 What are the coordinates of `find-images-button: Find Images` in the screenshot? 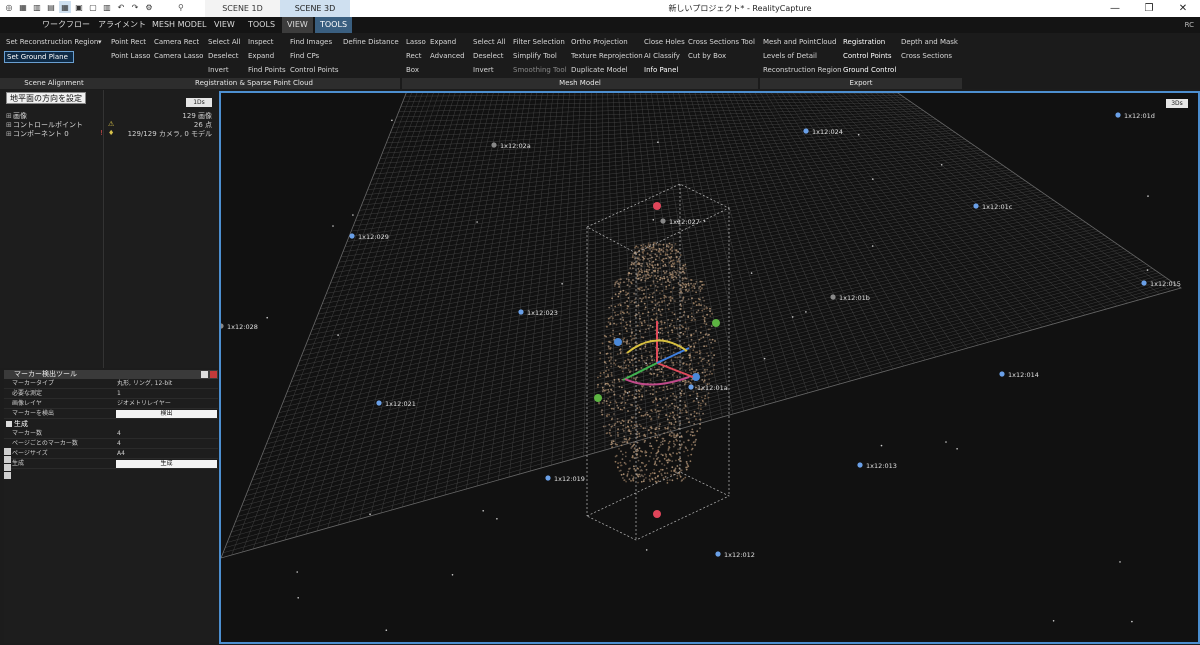 It's located at (311, 42).